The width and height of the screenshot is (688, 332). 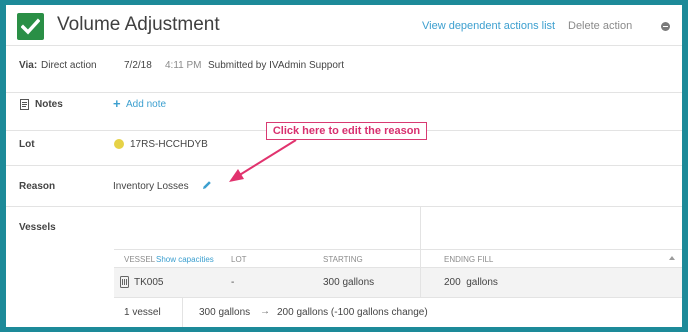 I want to click on action-time: 4:11 PM, so click(x=183, y=65).